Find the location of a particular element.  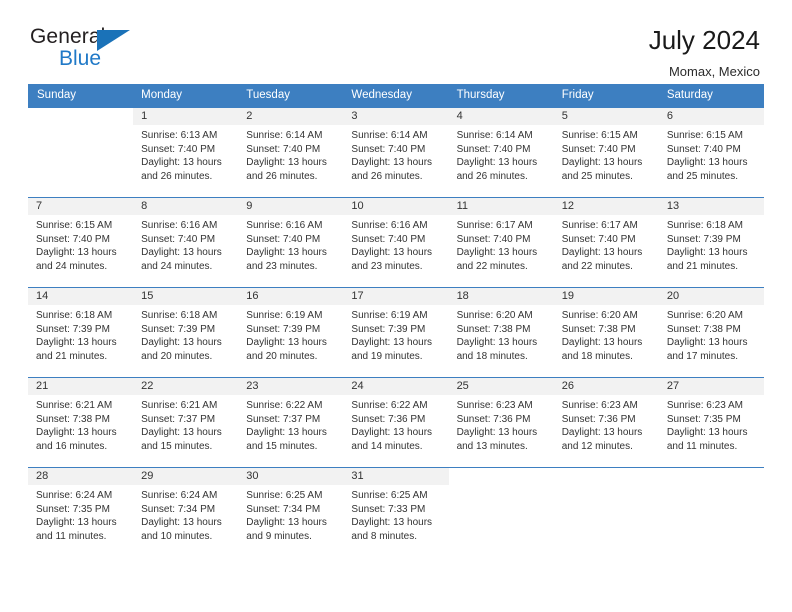

day-number: 17 is located at coordinates (396, 296).